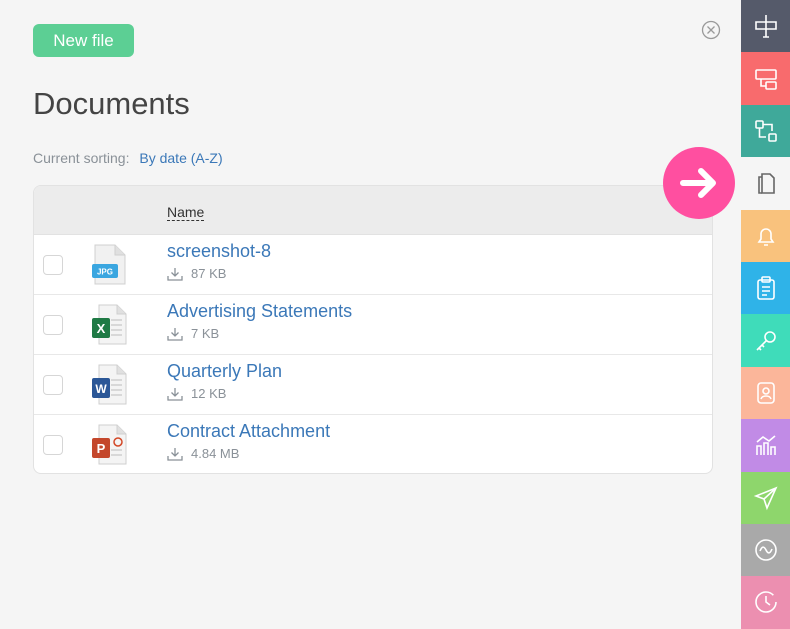 This screenshot has height=629, width=790. Describe the element at coordinates (101, 328) in the screenshot. I see `svg-text: X` at that location.